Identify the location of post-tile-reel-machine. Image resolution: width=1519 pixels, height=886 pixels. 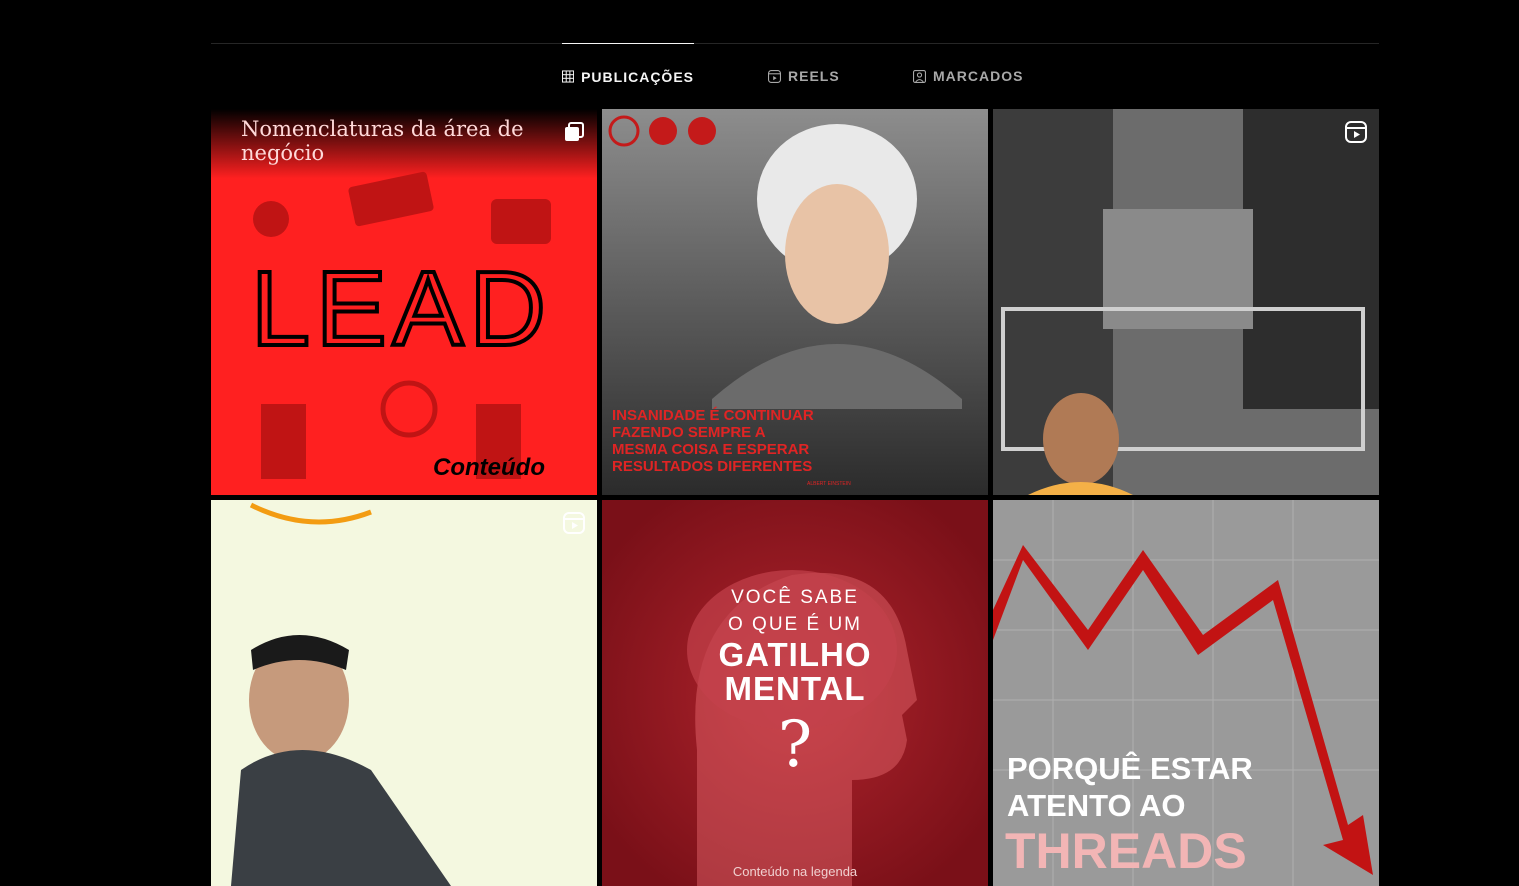
(1186, 302).